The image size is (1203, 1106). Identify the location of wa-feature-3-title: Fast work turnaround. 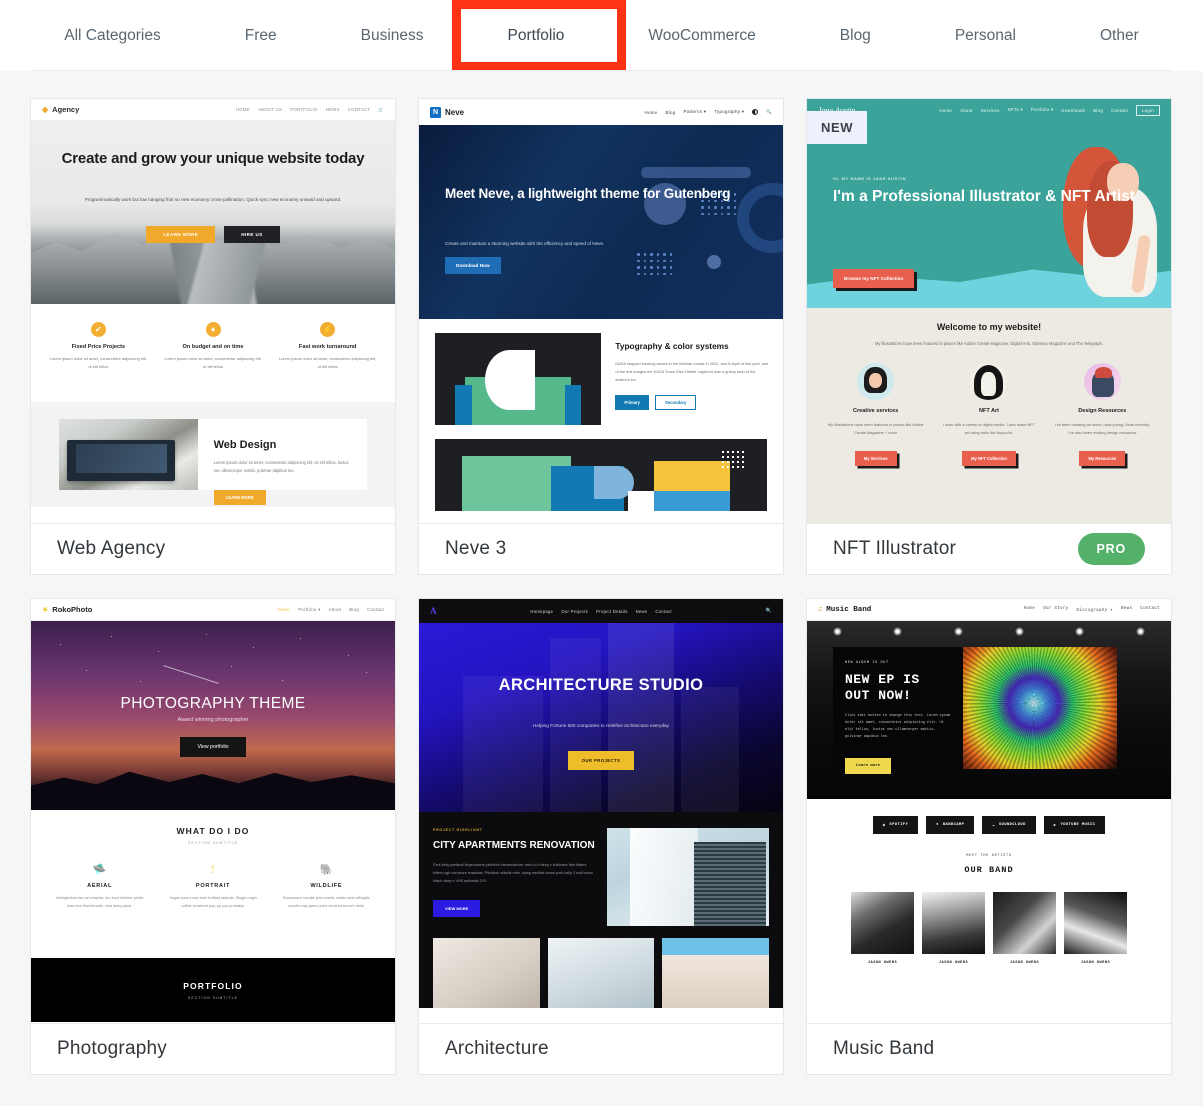
(327, 347).